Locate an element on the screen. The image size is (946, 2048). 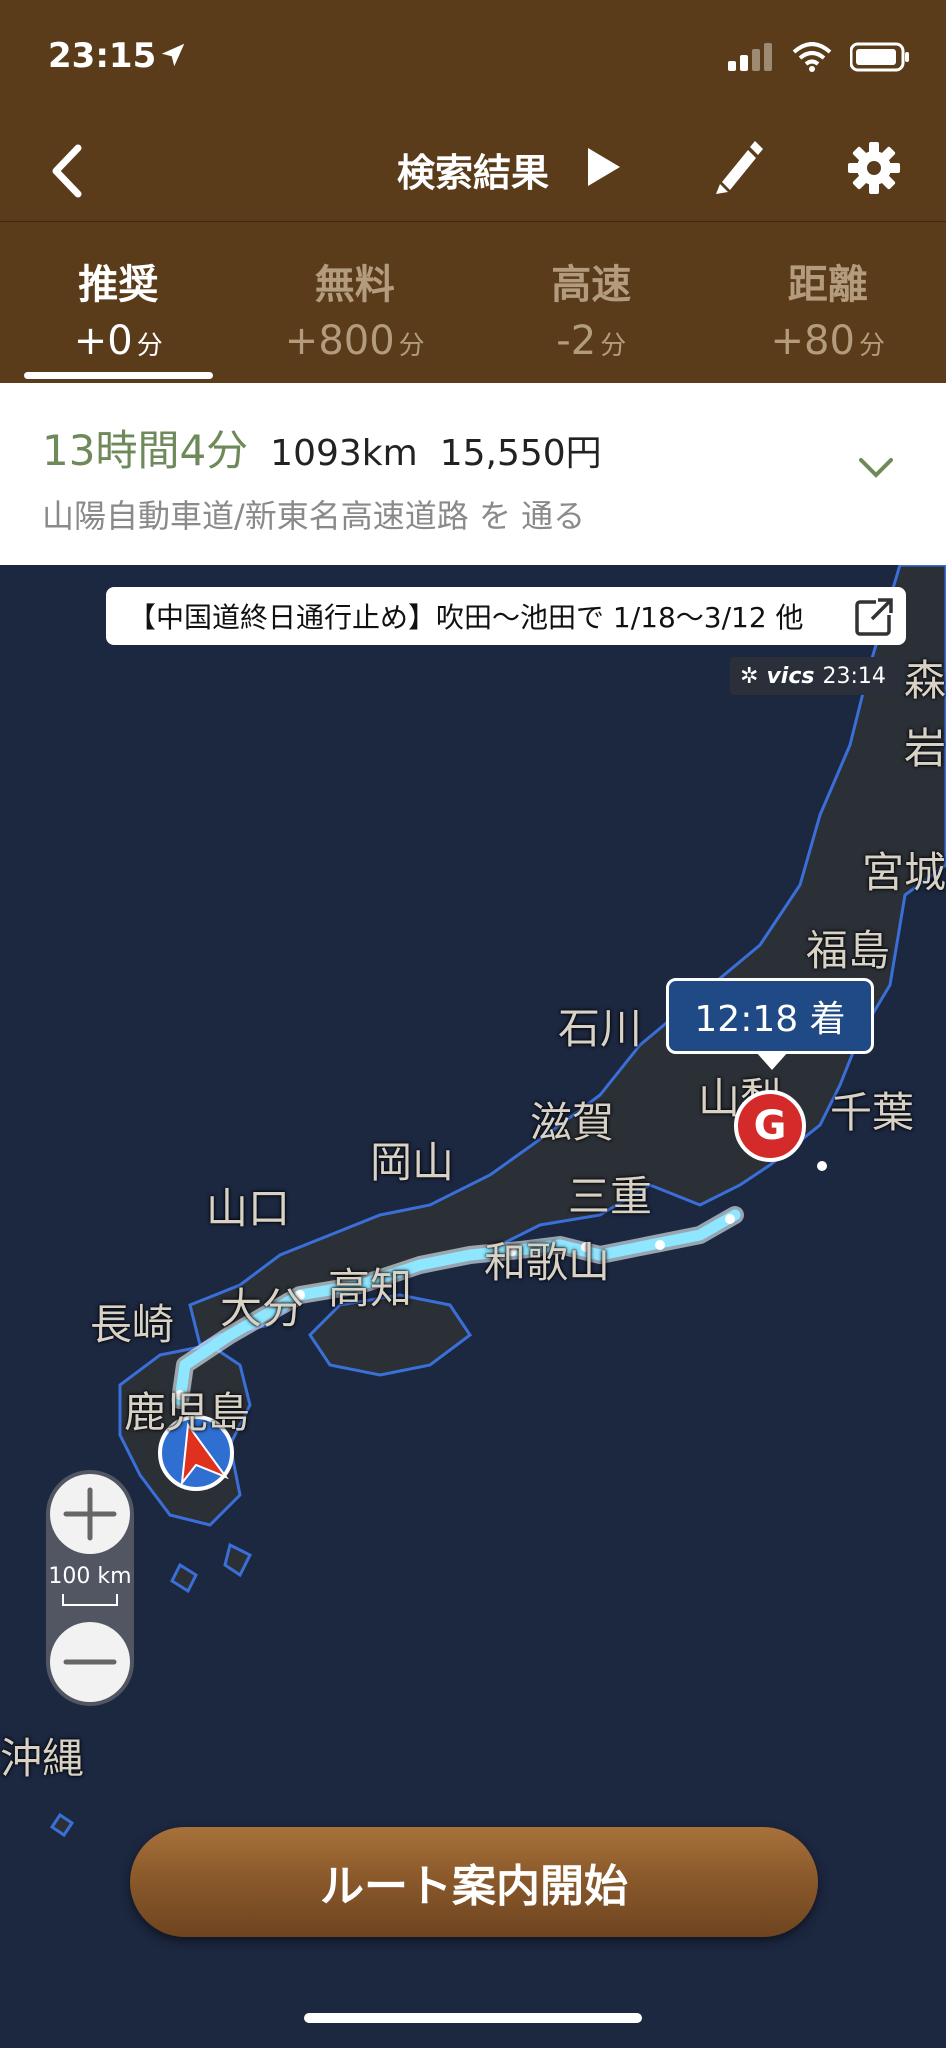
wifi-icon is located at coordinates (812, 59).